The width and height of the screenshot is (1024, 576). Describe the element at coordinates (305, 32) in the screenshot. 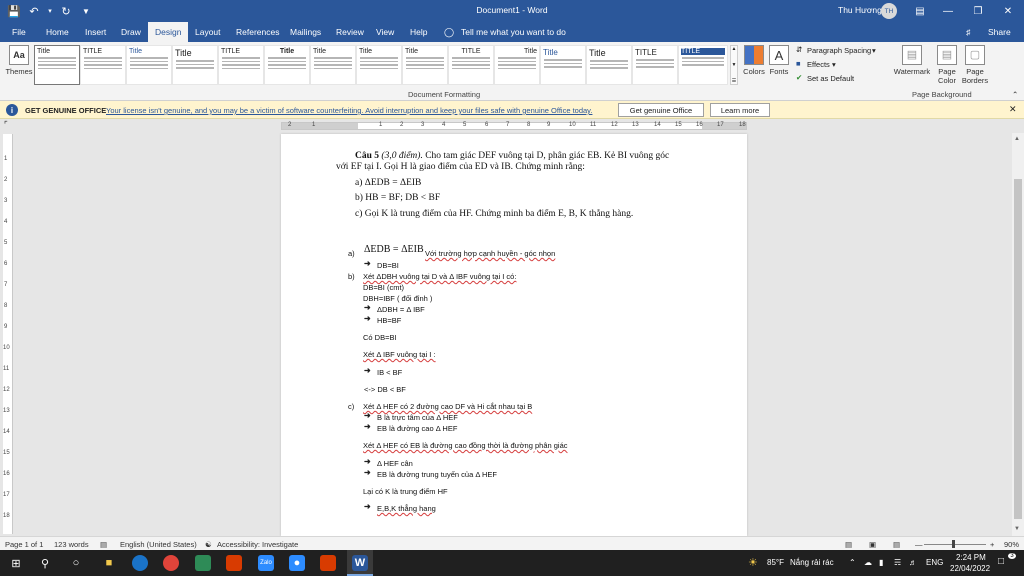

I see `tab-mailings: Mailings` at that location.